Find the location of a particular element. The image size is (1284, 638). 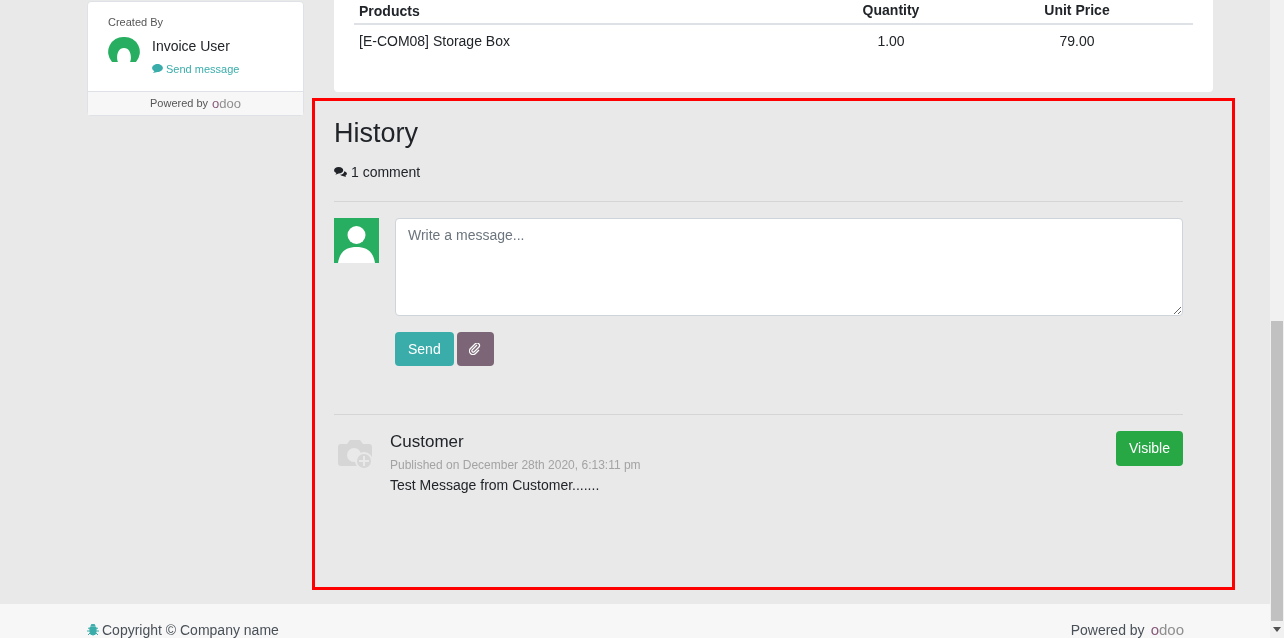

created-by-label: Created By is located at coordinates (136, 22).